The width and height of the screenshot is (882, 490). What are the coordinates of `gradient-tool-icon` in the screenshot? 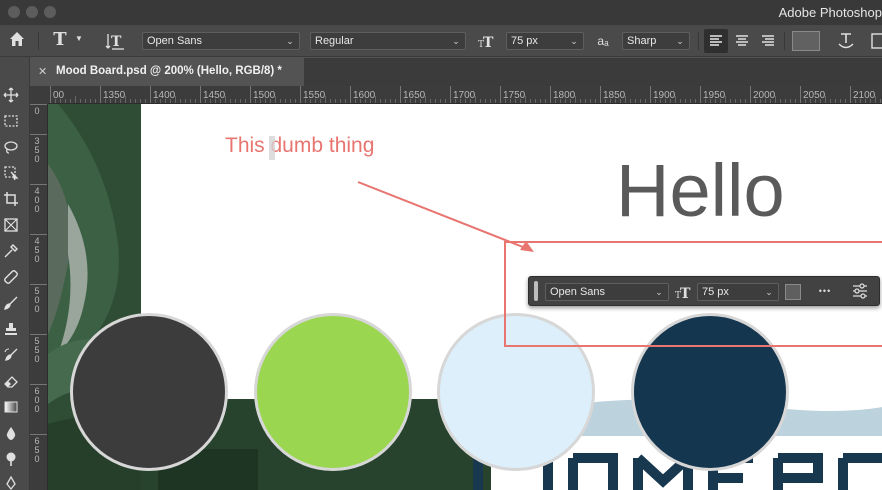 It's located at (11, 410).